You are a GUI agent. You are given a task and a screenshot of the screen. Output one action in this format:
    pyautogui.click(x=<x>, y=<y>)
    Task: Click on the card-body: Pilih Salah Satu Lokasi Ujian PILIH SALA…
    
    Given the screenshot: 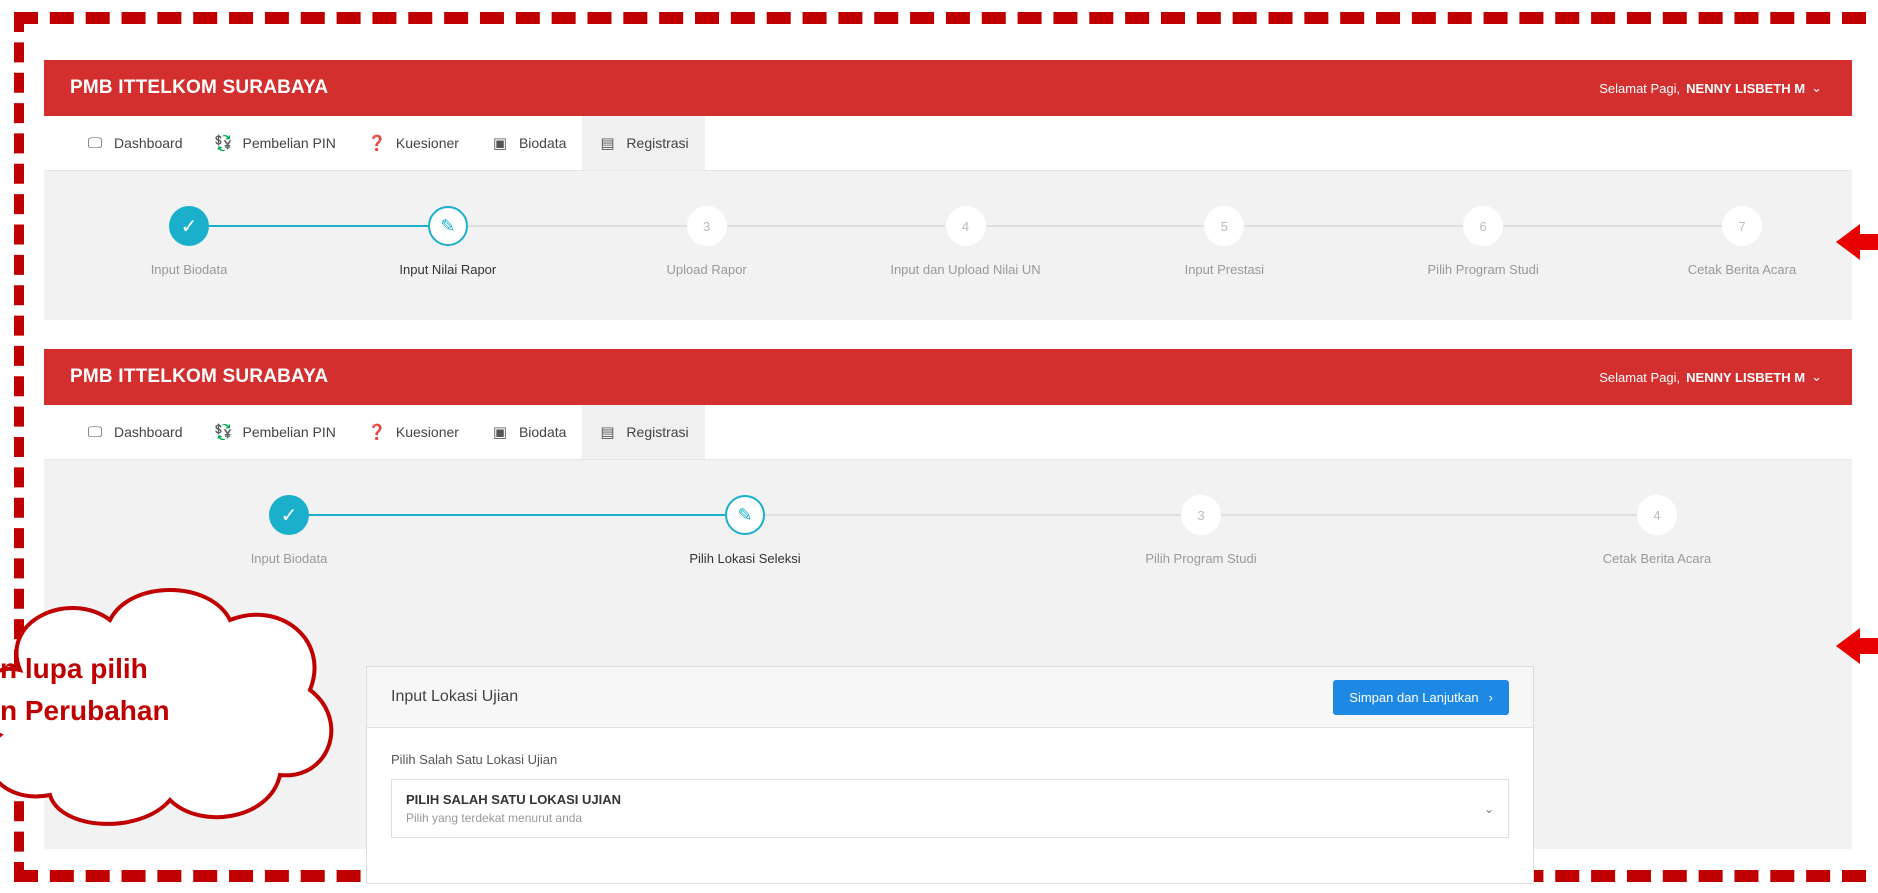 What is the action you would take?
    pyautogui.click(x=950, y=795)
    